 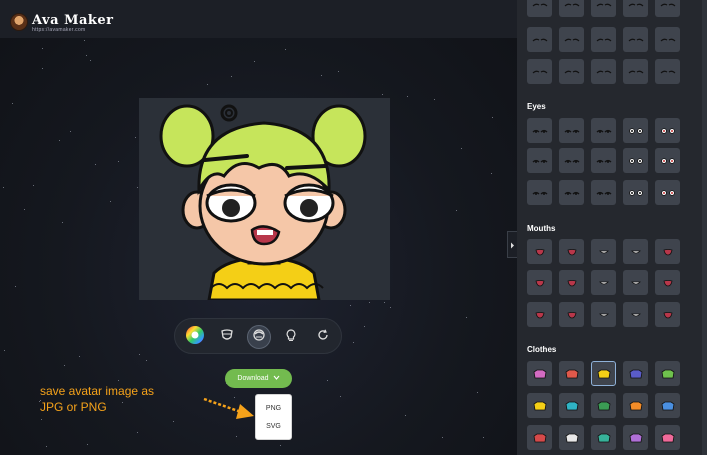 What do you see at coordinates (512, 244) in the screenshot?
I see `panel-toggle-button` at bounding box center [512, 244].